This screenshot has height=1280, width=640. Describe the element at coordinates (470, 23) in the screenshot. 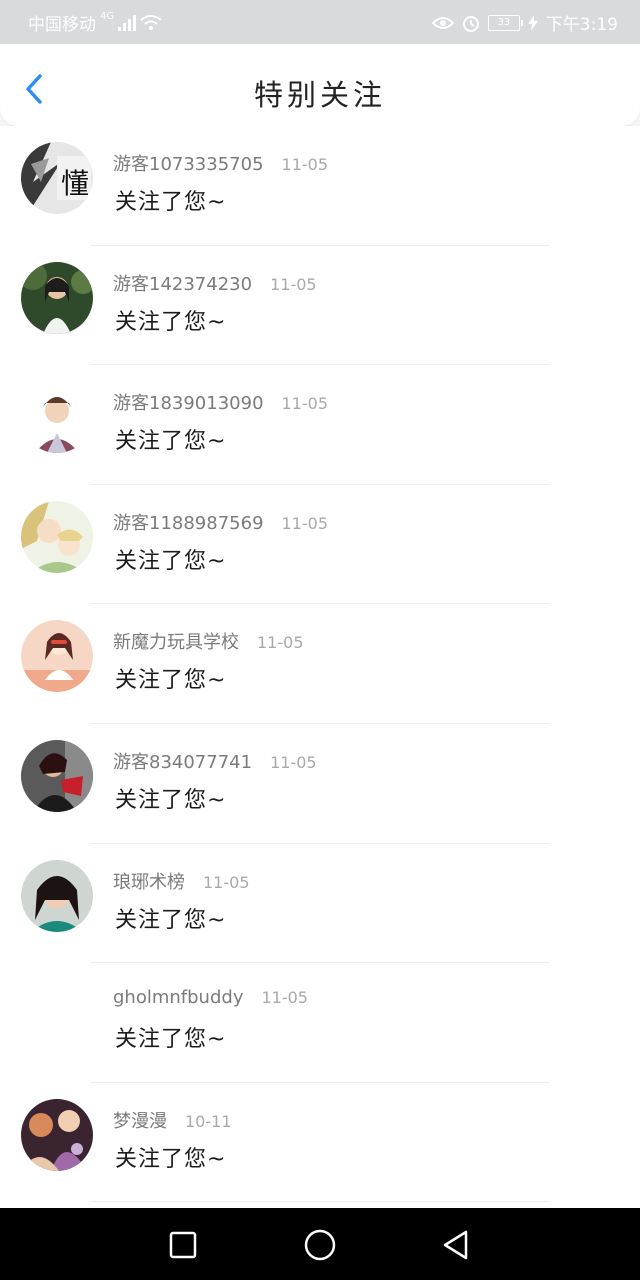

I see `alarm-icon` at that location.